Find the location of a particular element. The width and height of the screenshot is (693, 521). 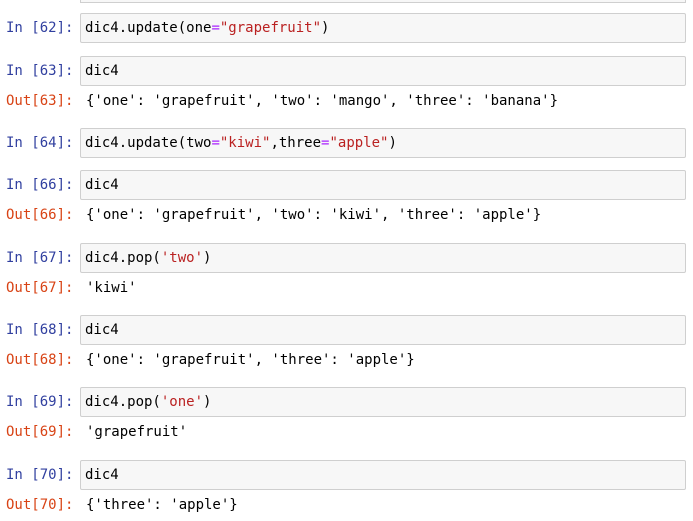

code-text: dic4.update(two="kiwi",three="apple") is located at coordinates (241, 143).